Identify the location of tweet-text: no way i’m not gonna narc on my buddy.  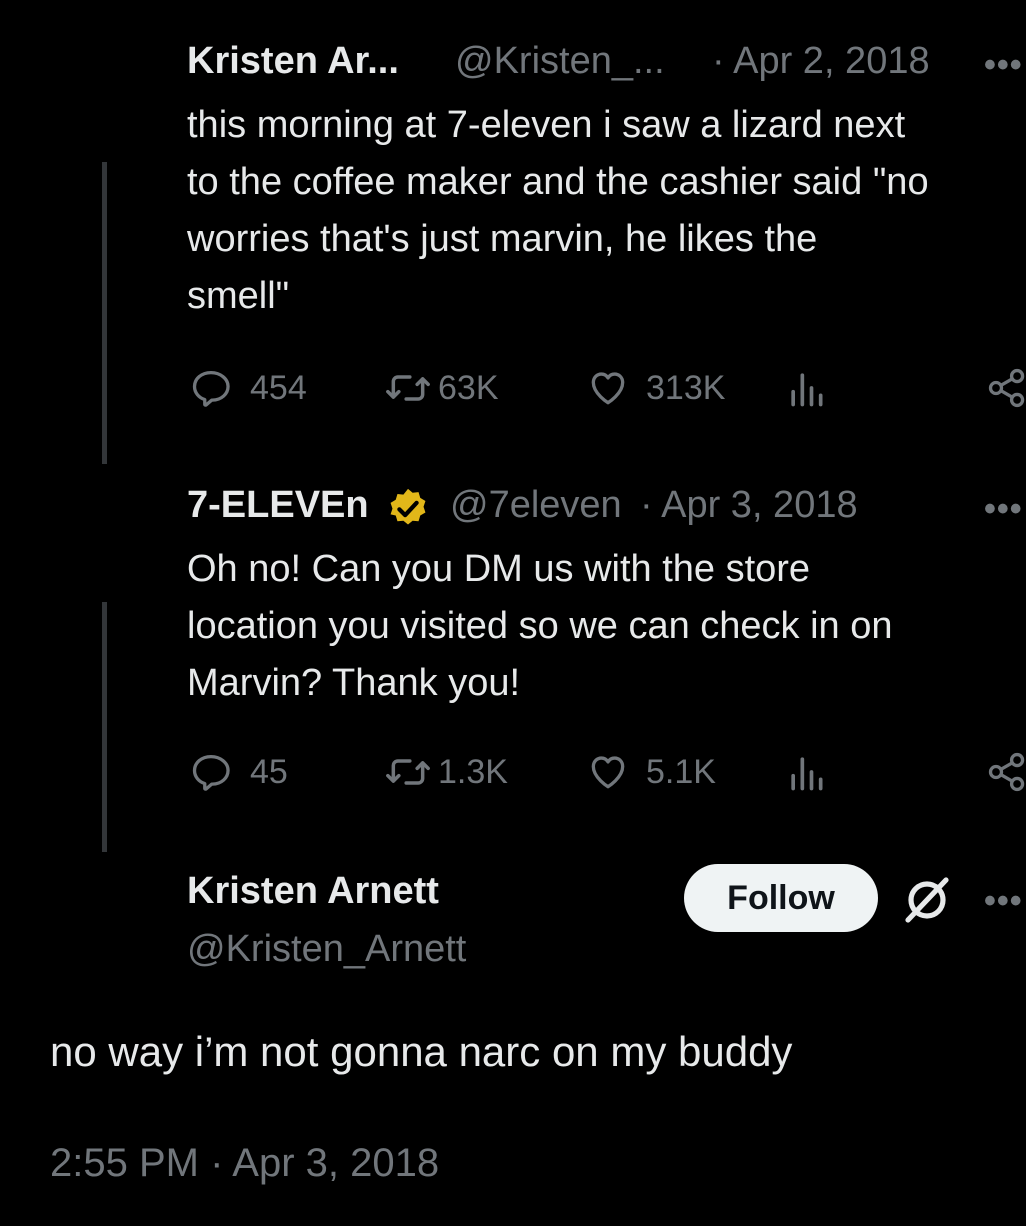
(421, 1051).